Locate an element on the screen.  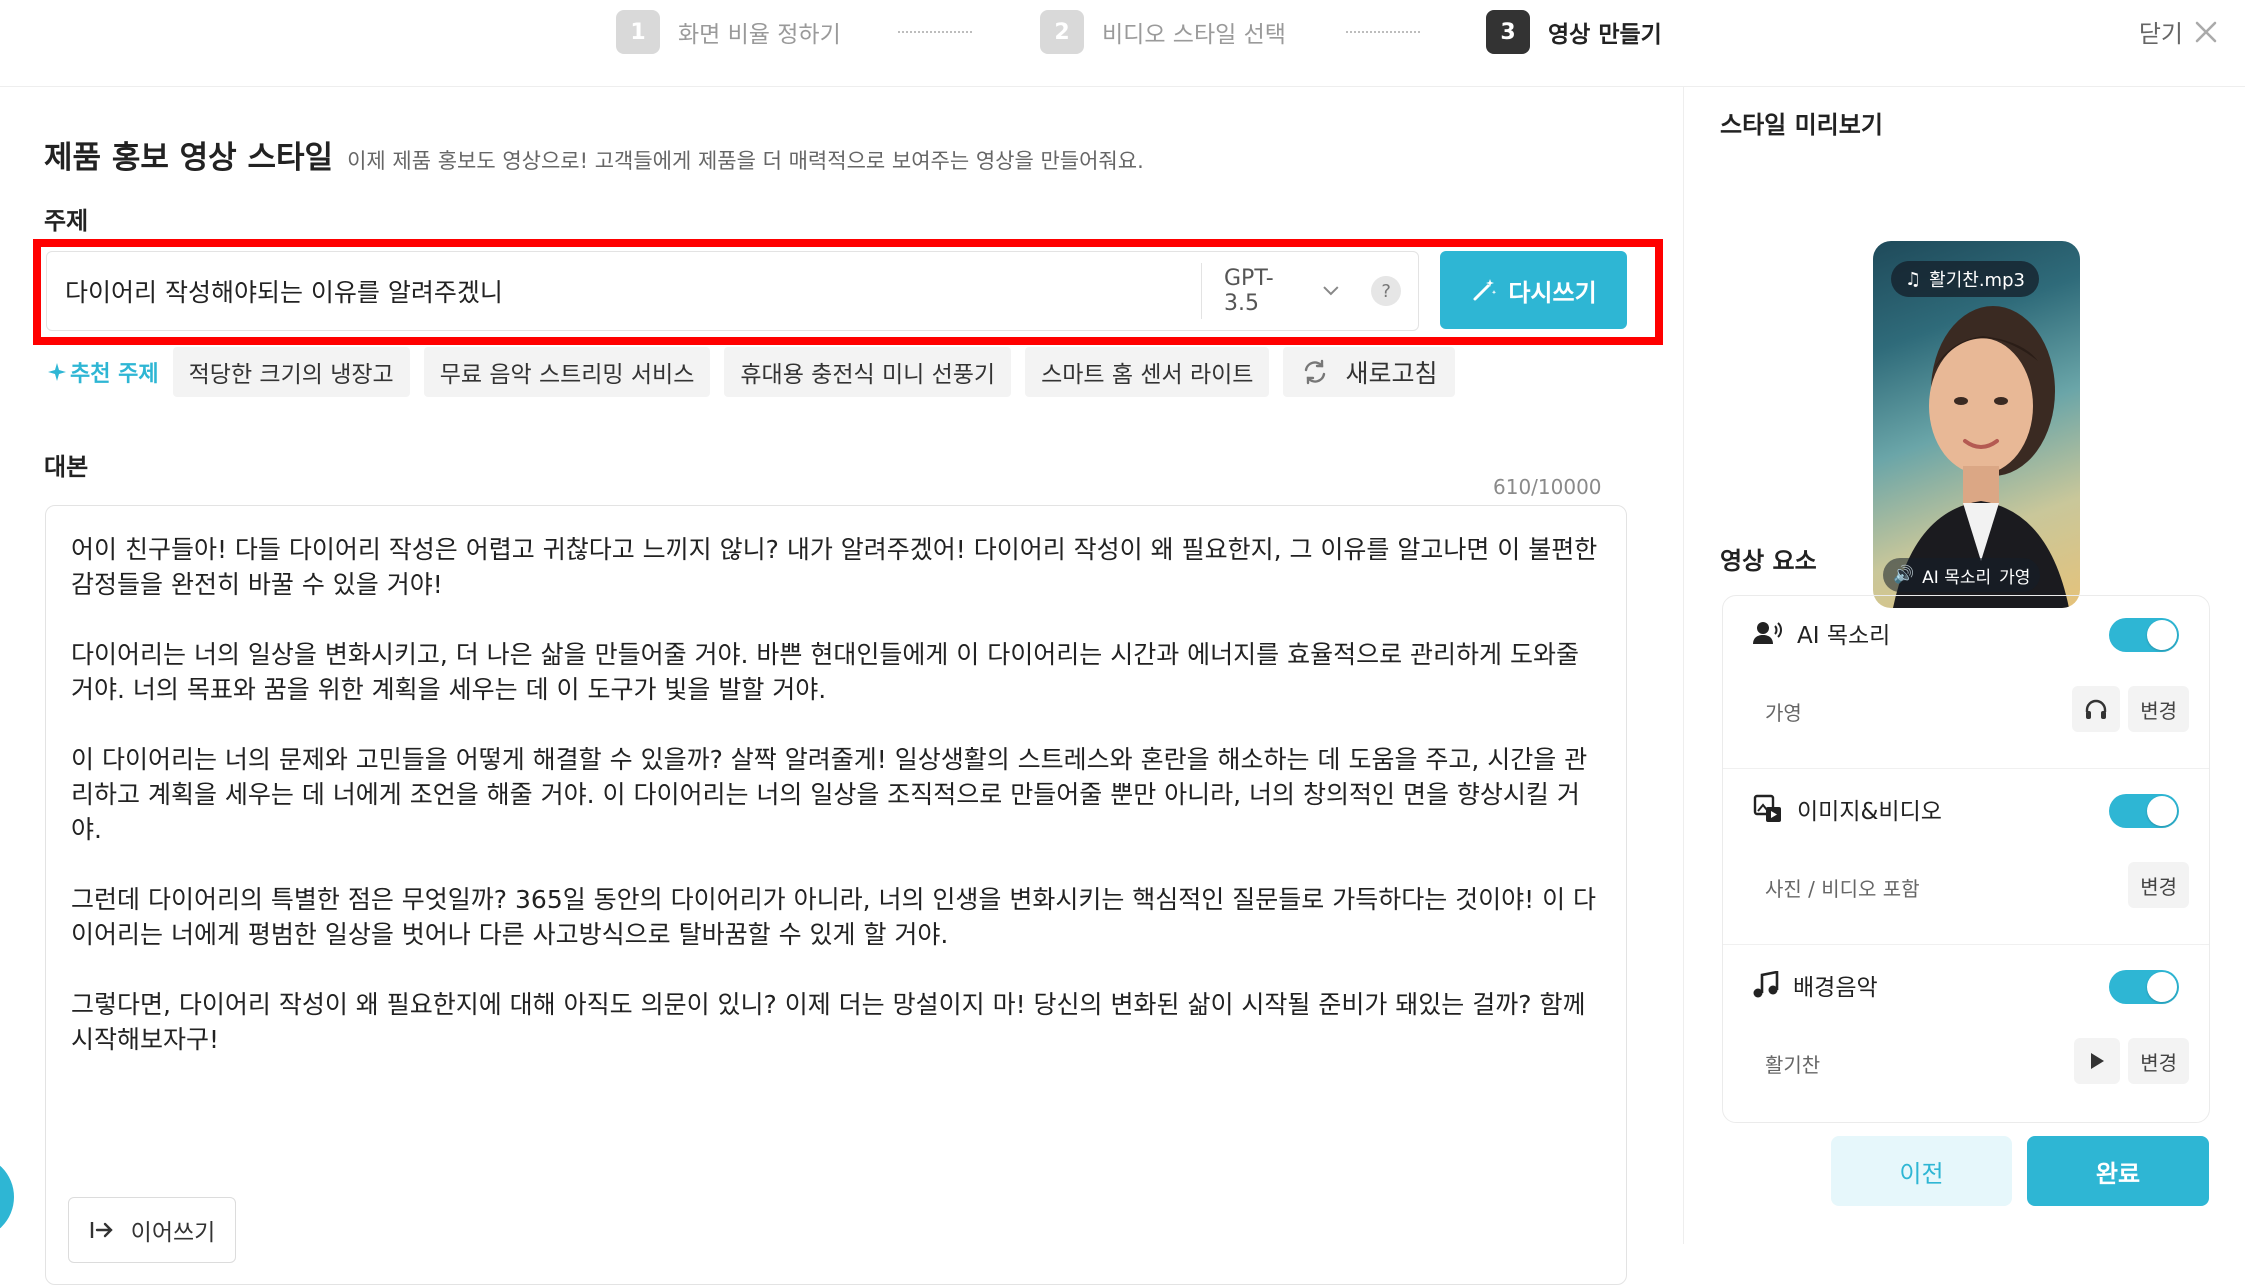
voice-badge: 🔊 AI 목소리 가영 is located at coordinates (1962, 575).